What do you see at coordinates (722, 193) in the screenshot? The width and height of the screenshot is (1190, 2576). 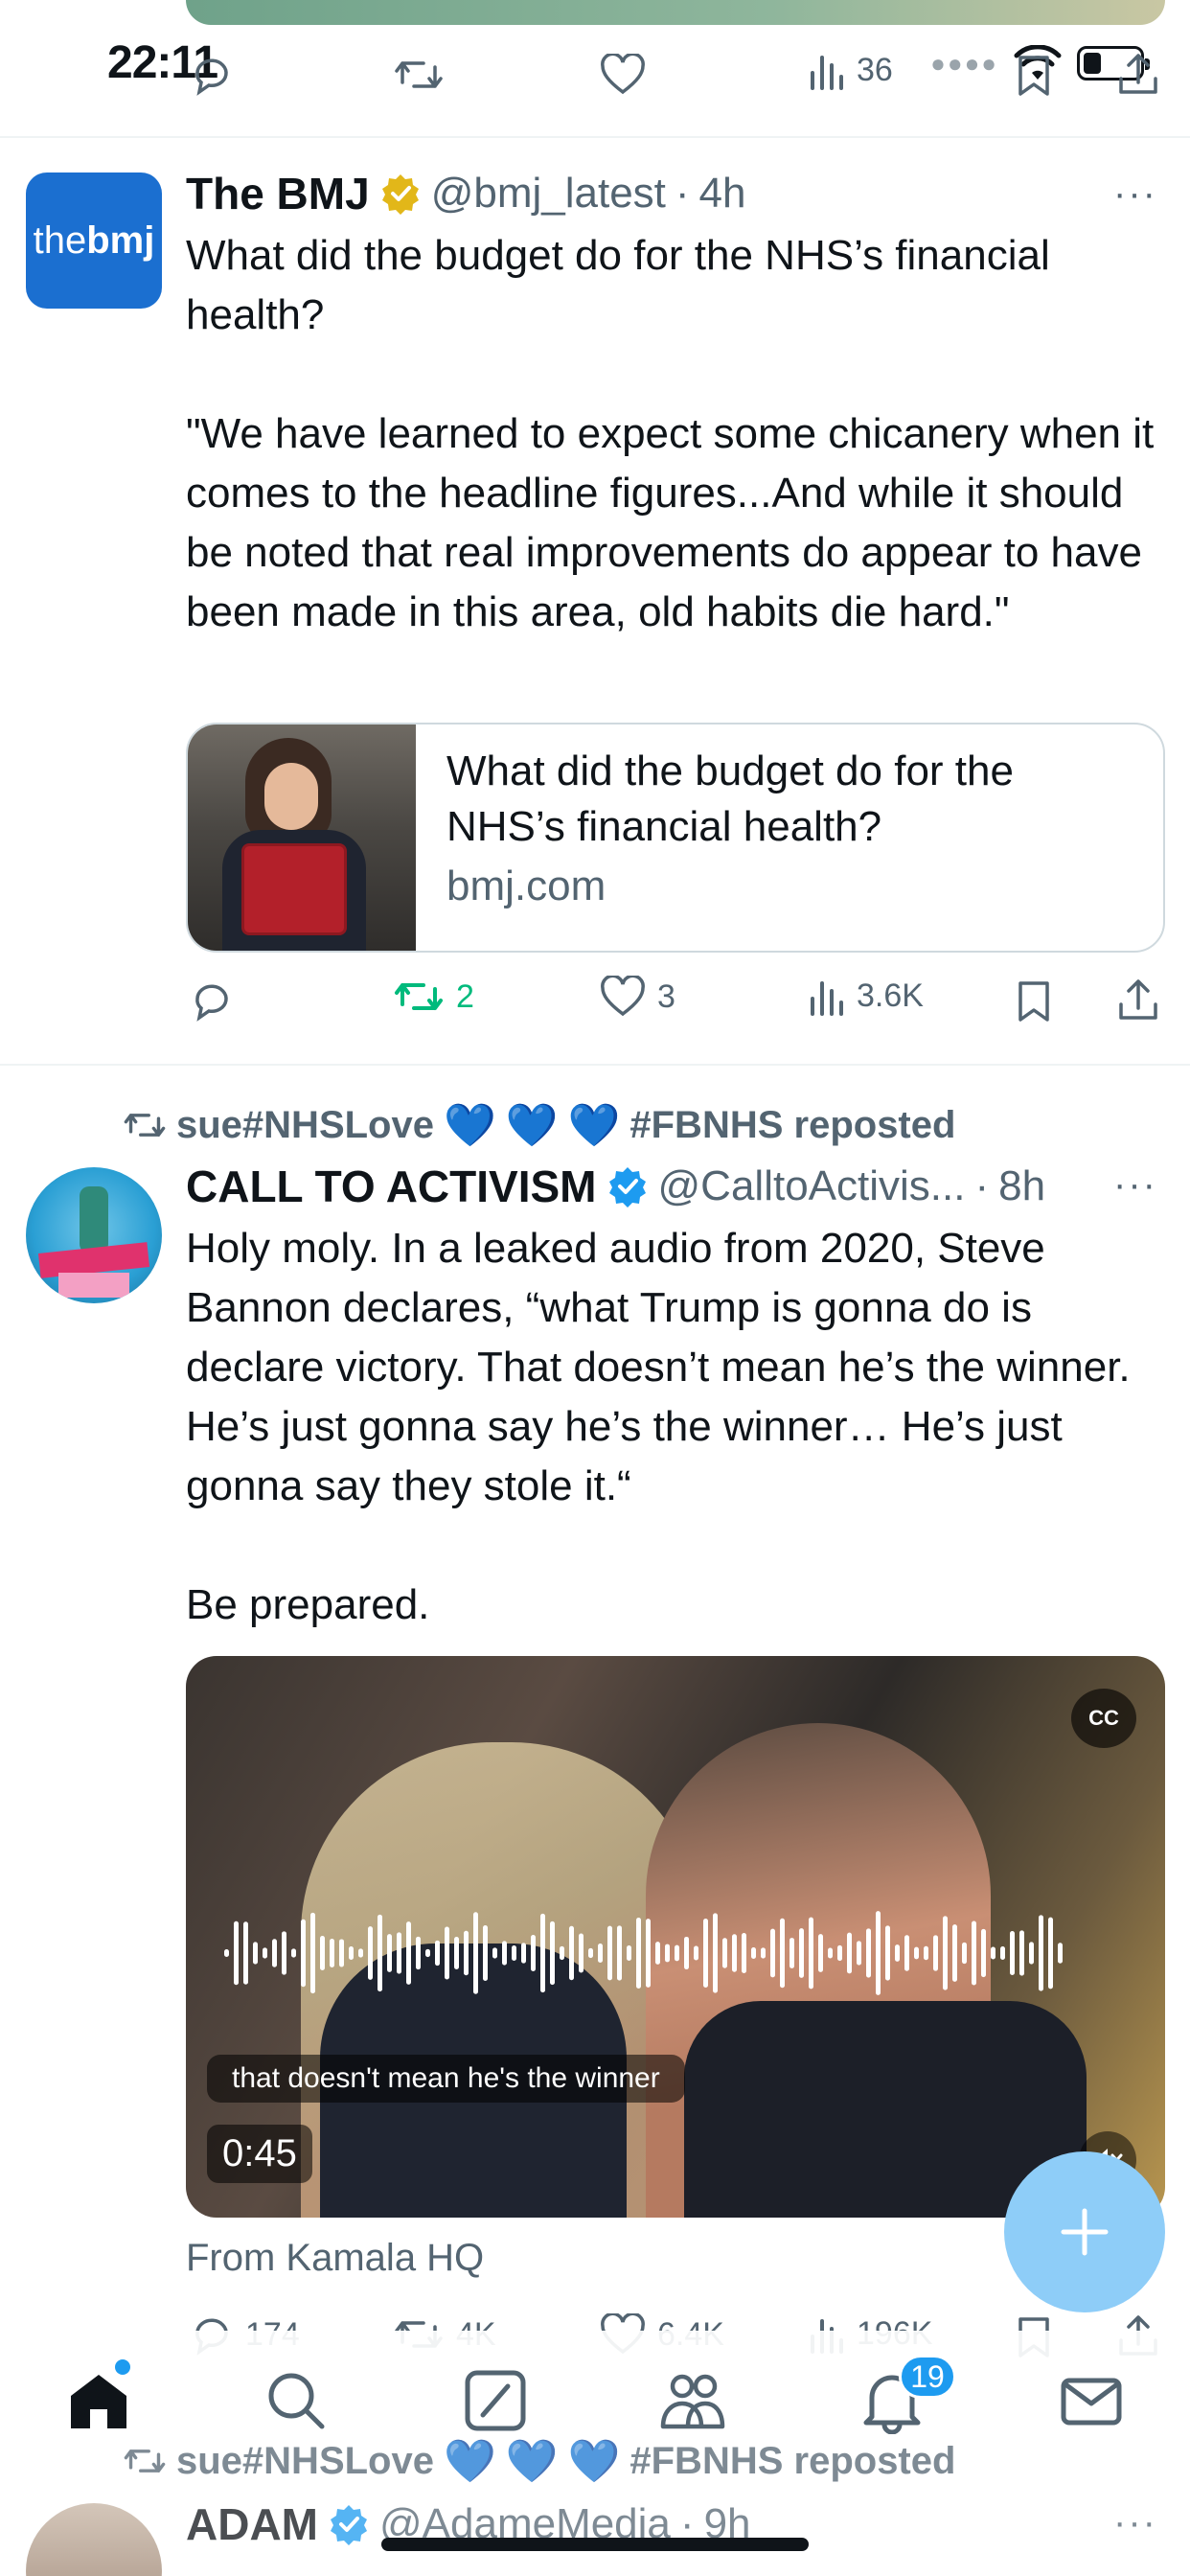 I see `tweet-time: 4h` at bounding box center [722, 193].